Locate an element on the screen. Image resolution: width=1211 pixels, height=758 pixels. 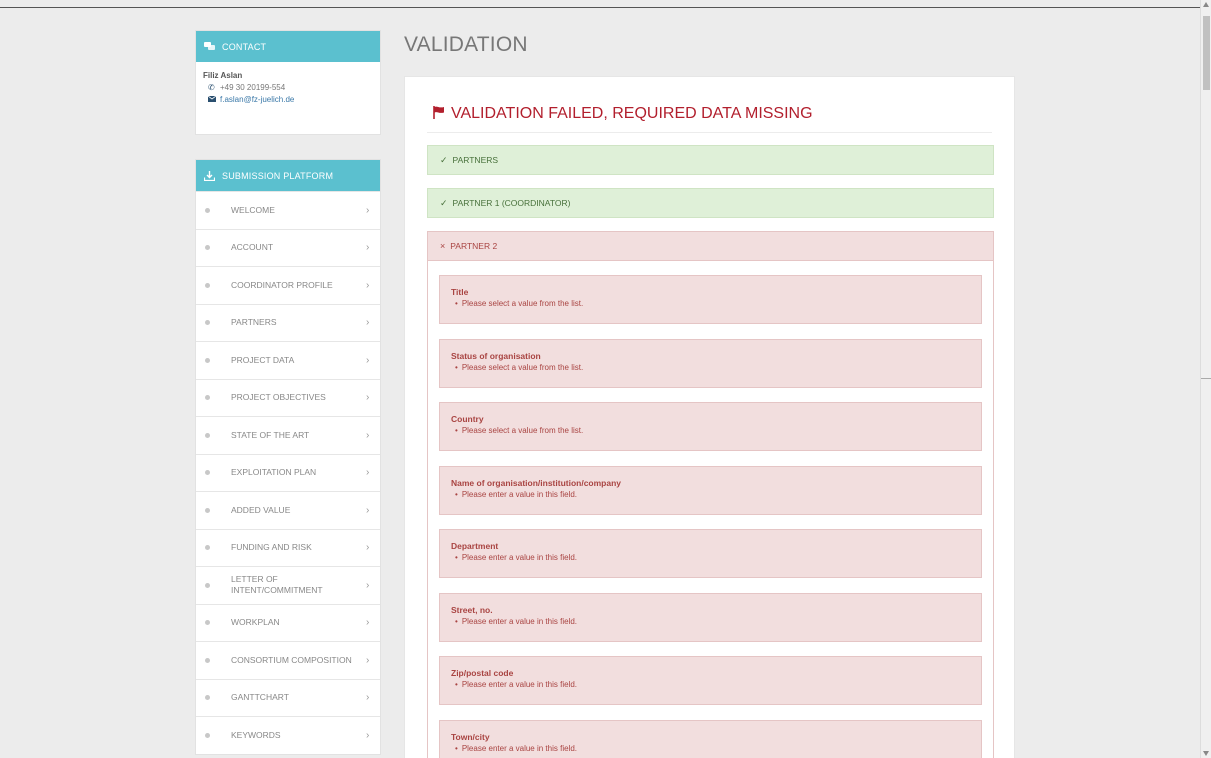
sidebar-item: STATE OF THE ART › is located at coordinates (288, 435).